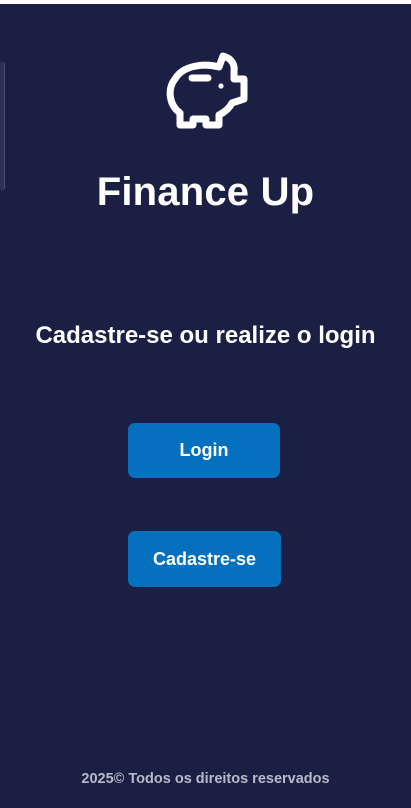 The height and width of the screenshot is (808, 411). What do you see at coordinates (205, 335) in the screenshot?
I see `auth-prompt-text: Cadastre-se ou realize o login` at bounding box center [205, 335].